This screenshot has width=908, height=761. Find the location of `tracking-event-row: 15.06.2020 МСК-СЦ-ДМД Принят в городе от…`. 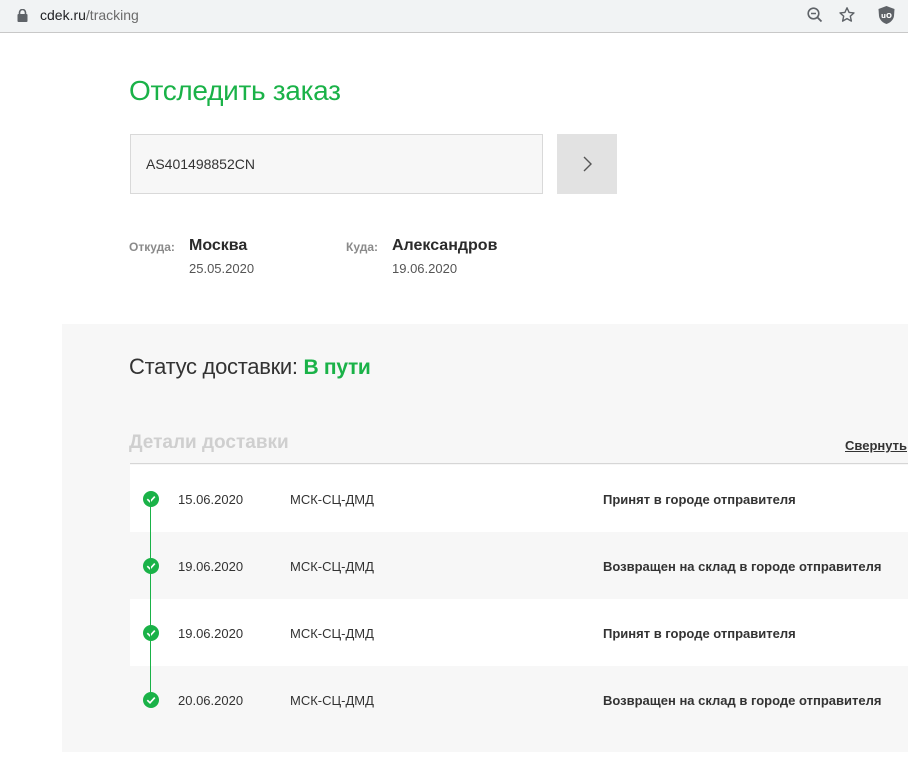

tracking-event-row: 15.06.2020 МСК-СЦ-ДМД Принят в городе от… is located at coordinates (519, 498).